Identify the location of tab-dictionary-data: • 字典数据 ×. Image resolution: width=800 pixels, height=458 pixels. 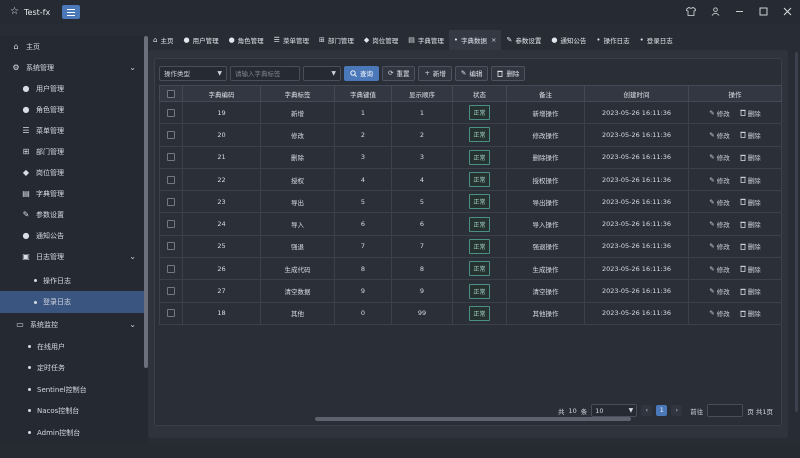
(475, 40).